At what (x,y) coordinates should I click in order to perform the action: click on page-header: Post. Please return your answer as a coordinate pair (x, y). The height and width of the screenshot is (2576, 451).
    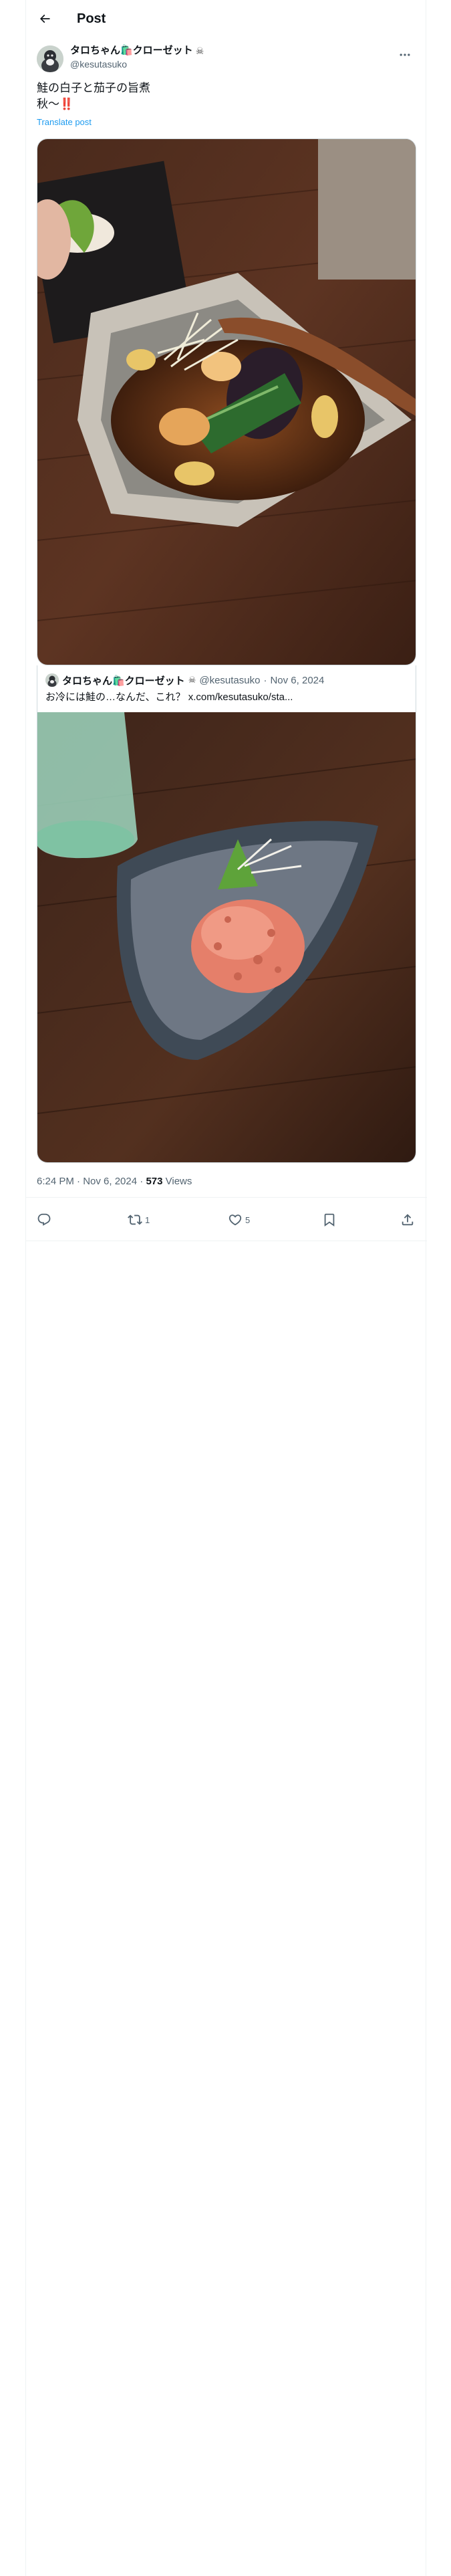
    Looking at the image, I should click on (226, 18).